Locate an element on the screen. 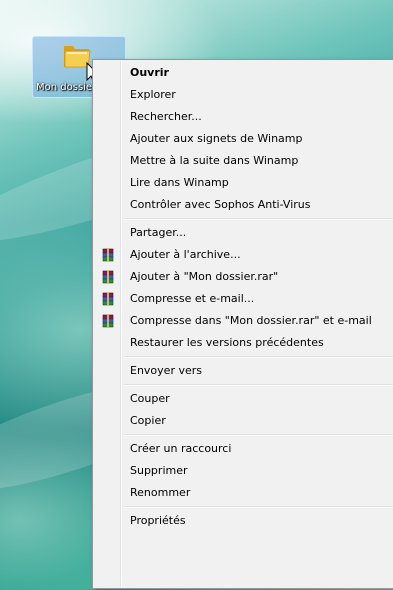 This screenshot has height=590, width=393. menu-item-renommer: Renommer is located at coordinates (244, 493).